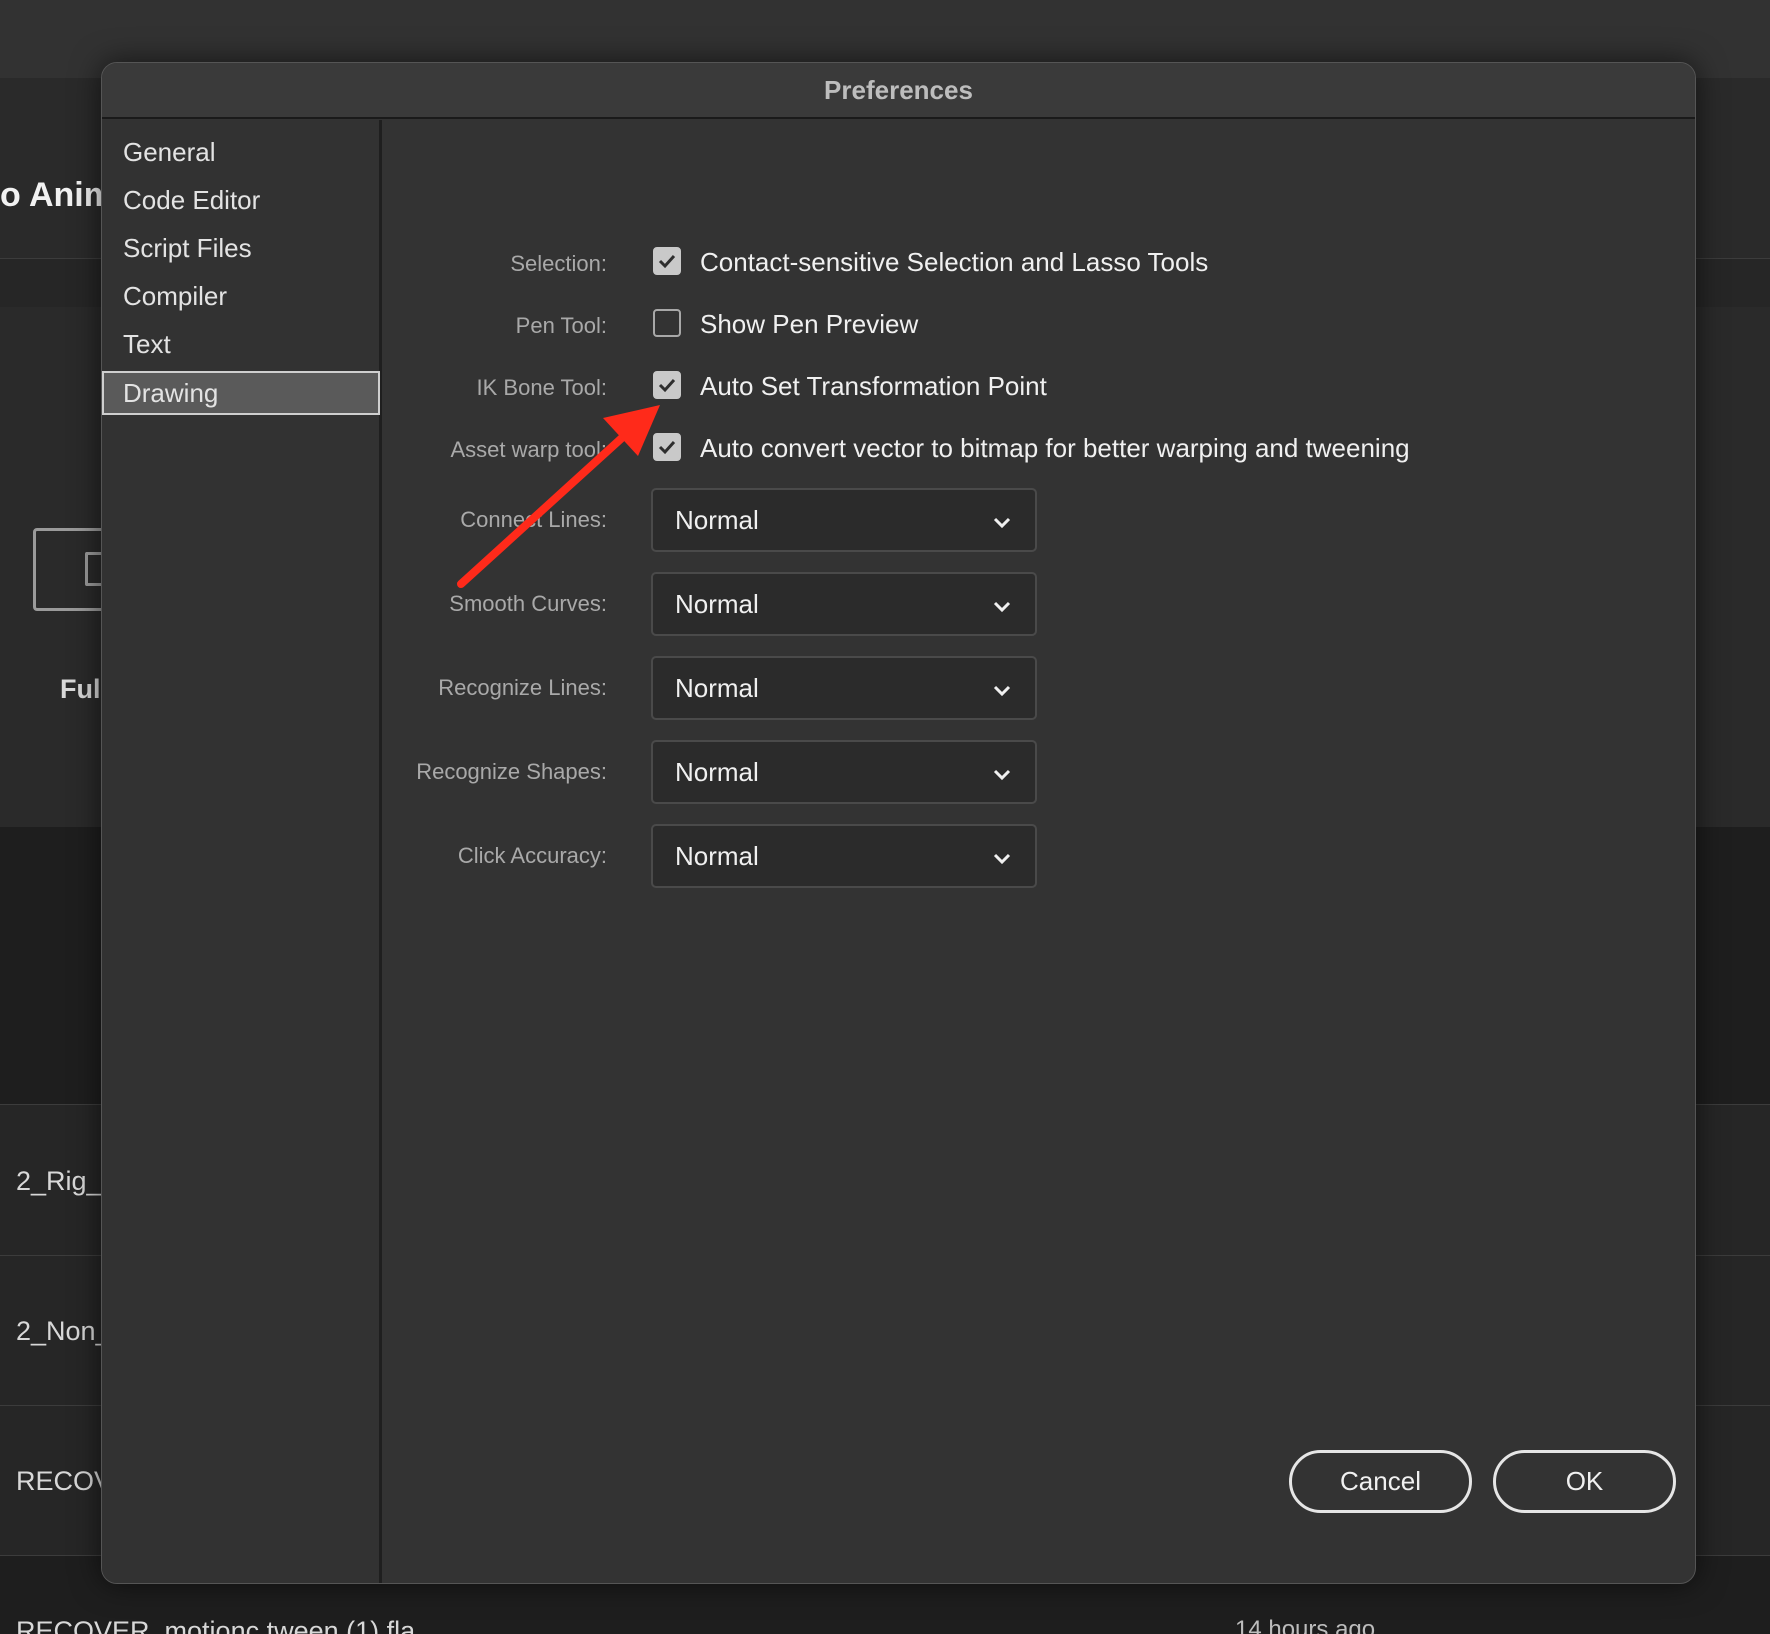  Describe the element at coordinates (873, 386) in the screenshot. I see `auto-set-transformation-label: Auto Set Transformation Point` at that location.